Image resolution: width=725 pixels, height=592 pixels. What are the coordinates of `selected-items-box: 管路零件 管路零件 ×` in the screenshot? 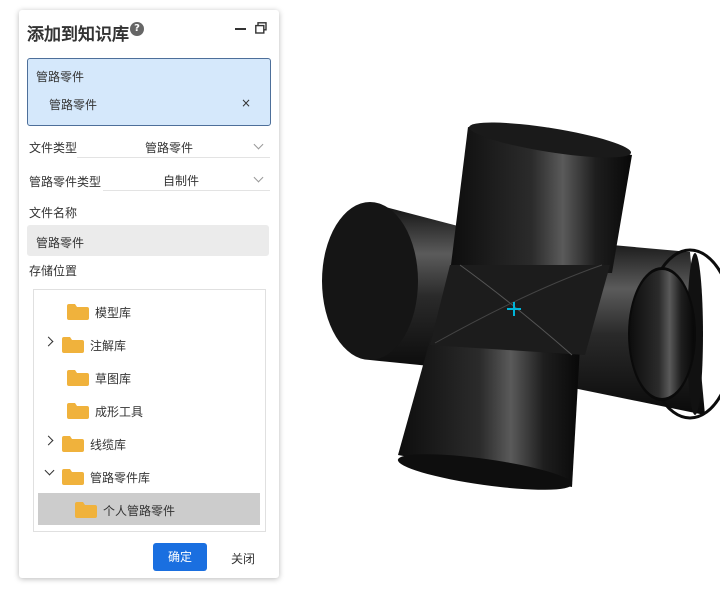 It's located at (149, 92).